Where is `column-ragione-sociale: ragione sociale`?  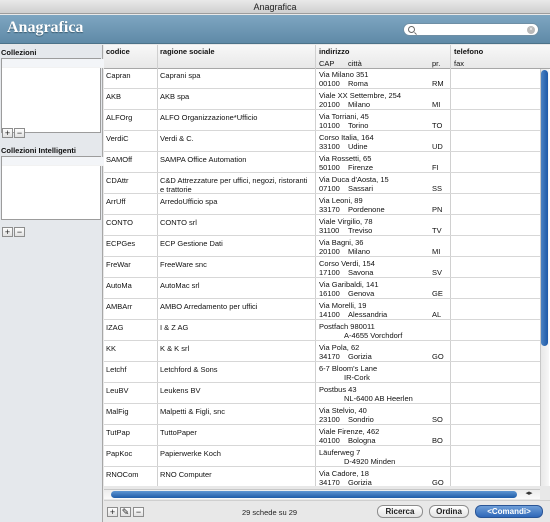
column-ragione-sociale: ragione sociale is located at coordinates (187, 51).